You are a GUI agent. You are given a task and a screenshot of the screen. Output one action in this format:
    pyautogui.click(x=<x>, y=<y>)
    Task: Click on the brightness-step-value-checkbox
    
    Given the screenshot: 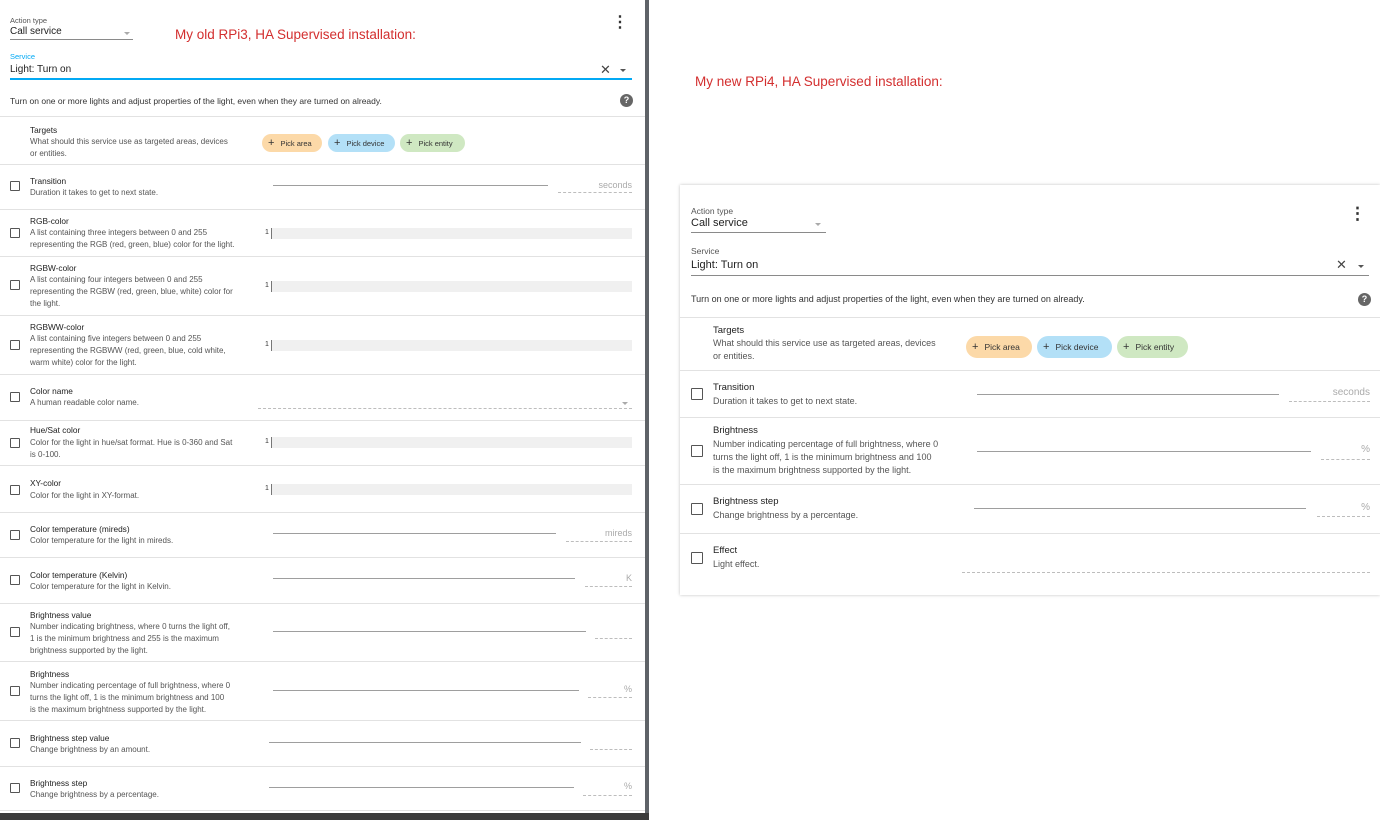 What is the action you would take?
    pyautogui.click(x=15, y=743)
    